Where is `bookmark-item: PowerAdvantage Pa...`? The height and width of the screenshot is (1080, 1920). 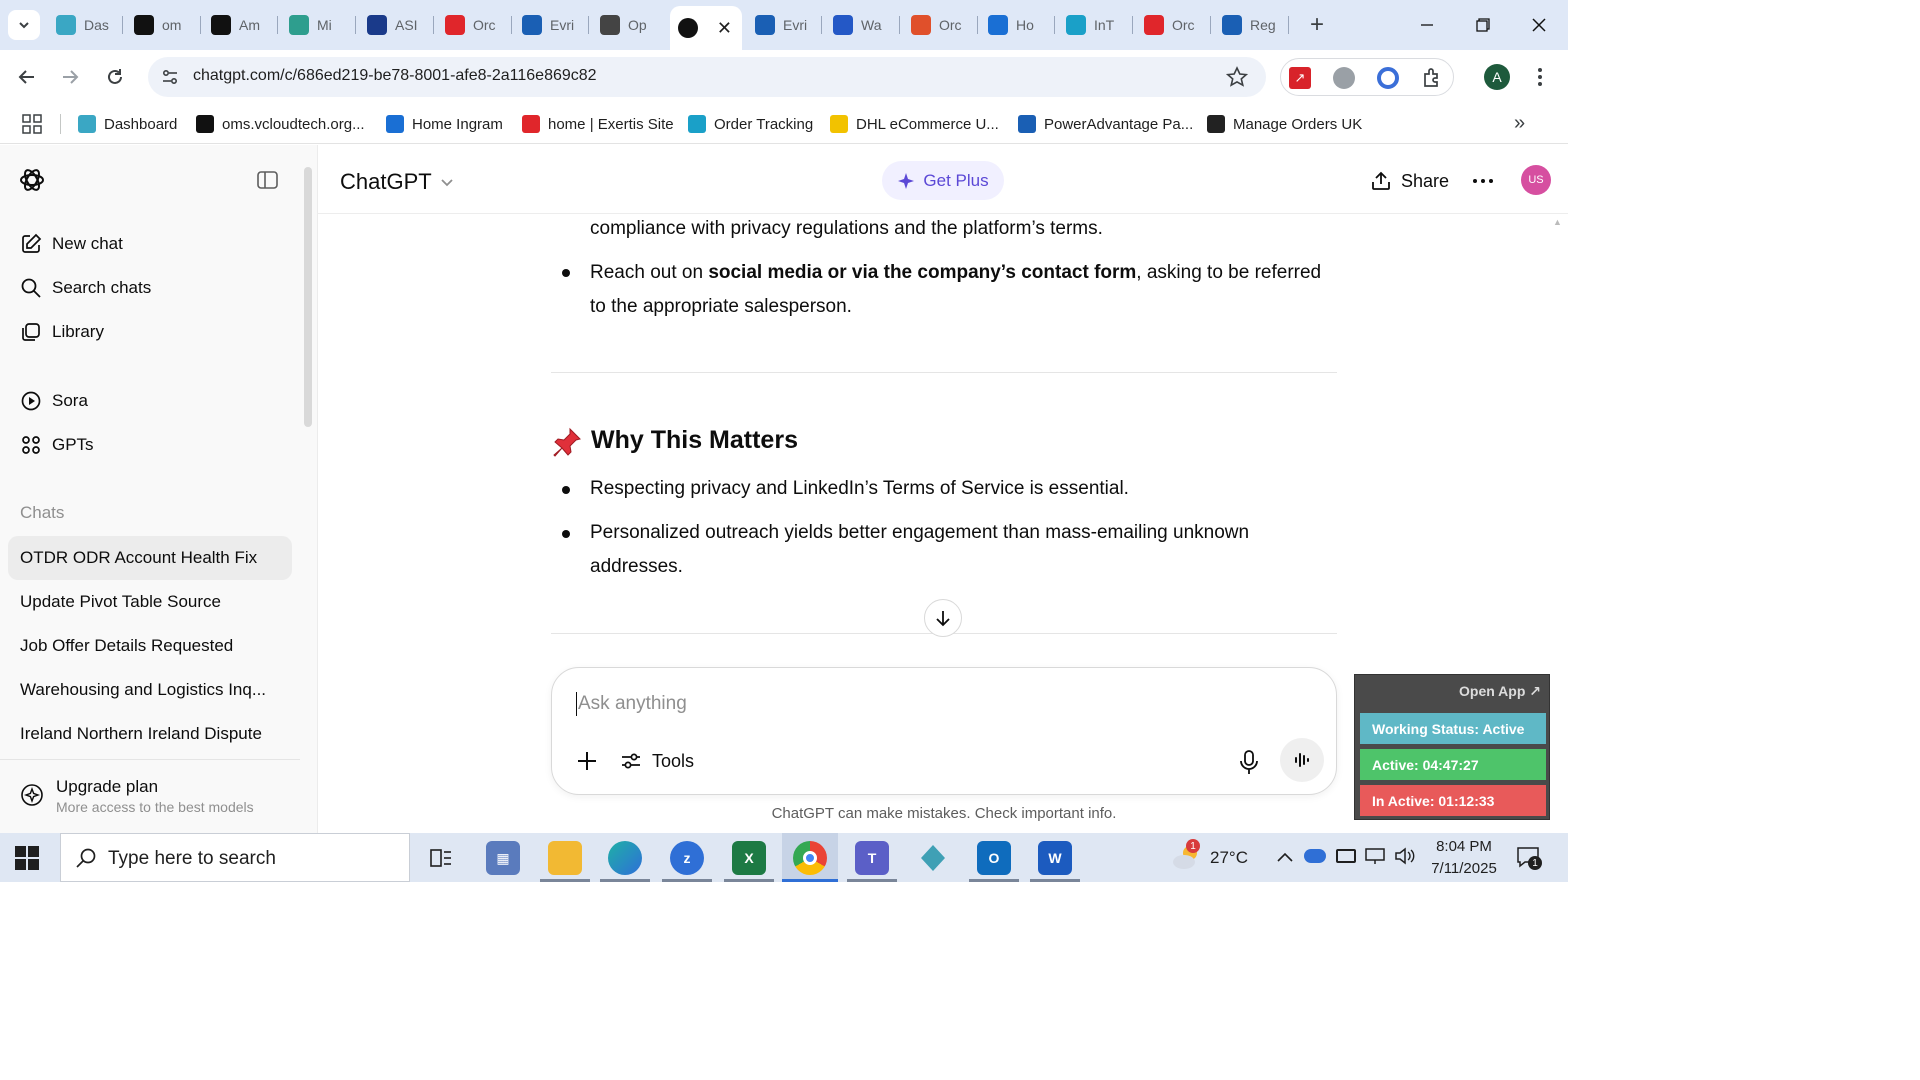 bookmark-item: PowerAdvantage Pa... is located at coordinates (1105, 124).